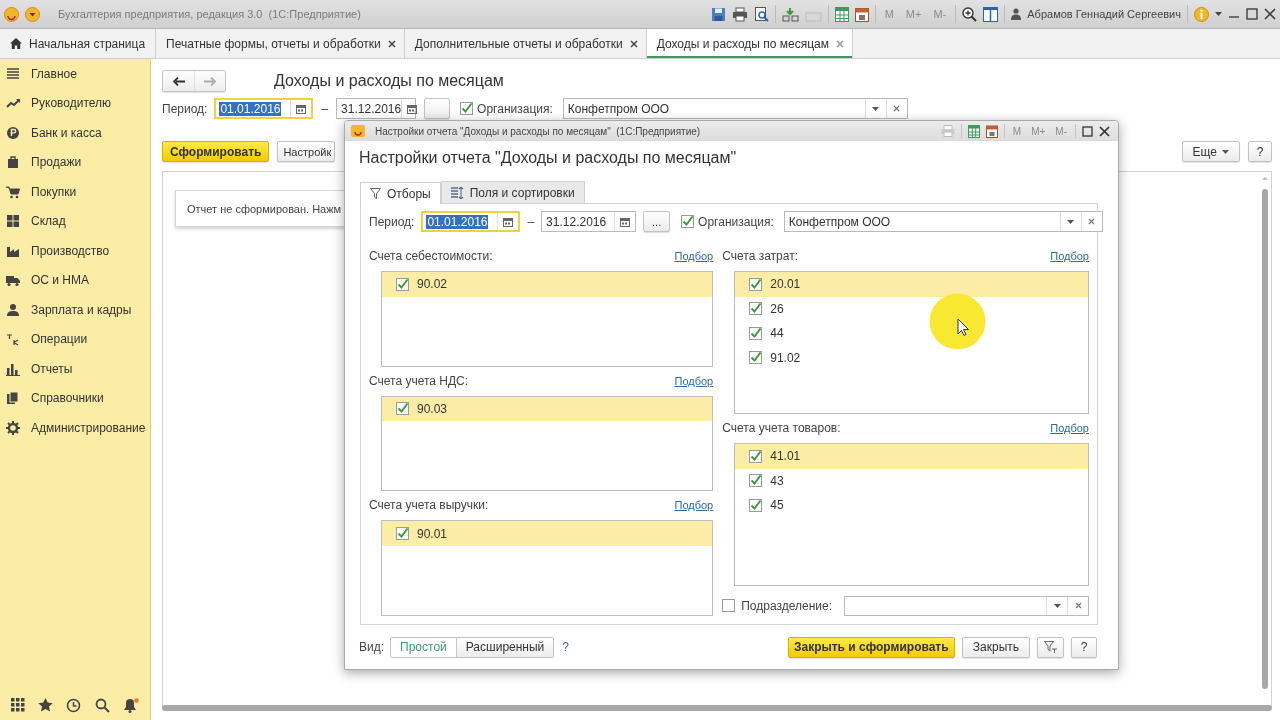 The image size is (1280, 720). Describe the element at coordinates (17, 705) in the screenshot. I see `apps-icon` at that location.